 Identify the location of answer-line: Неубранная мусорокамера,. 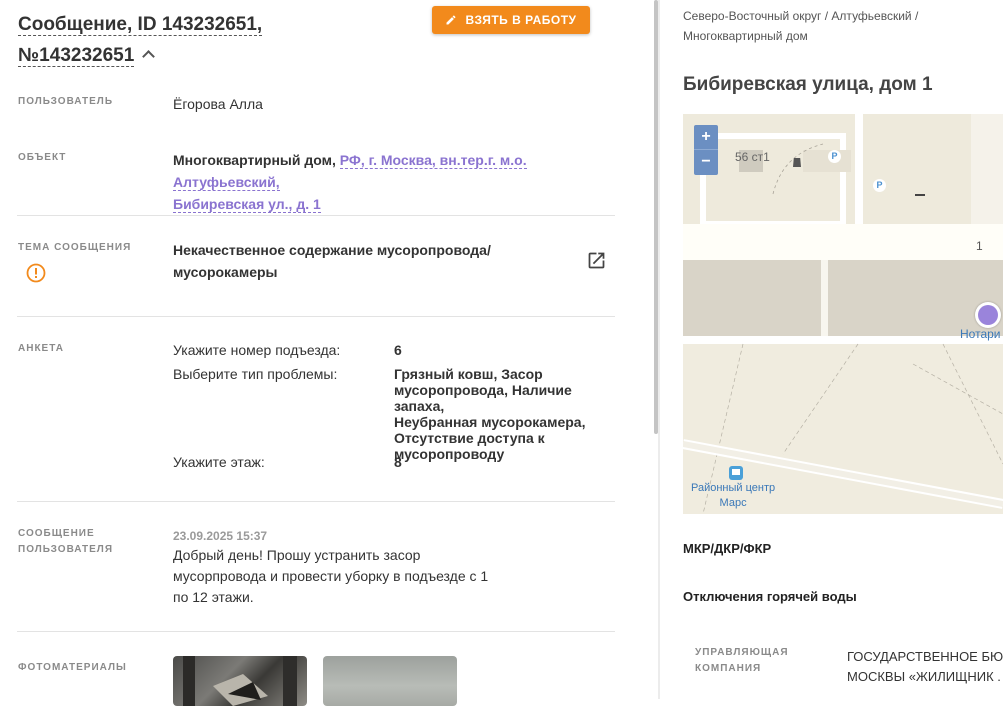
(490, 422).